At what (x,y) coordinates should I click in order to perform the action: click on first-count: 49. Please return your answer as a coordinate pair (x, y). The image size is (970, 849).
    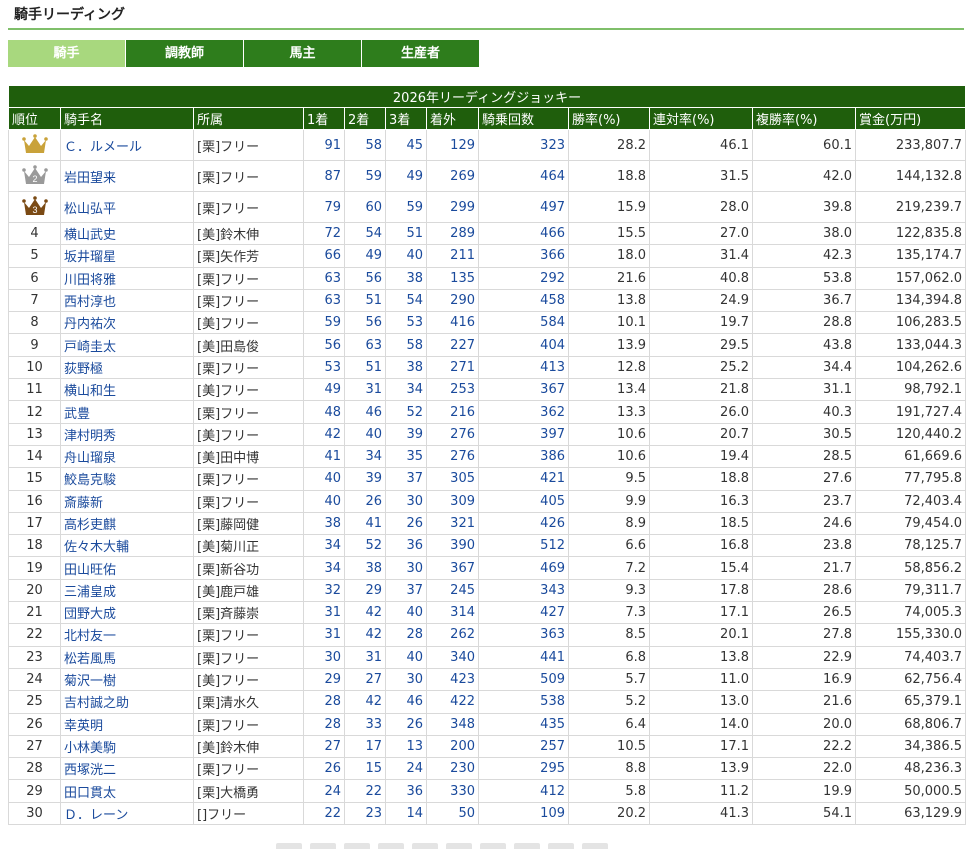
    Looking at the image, I should click on (324, 390).